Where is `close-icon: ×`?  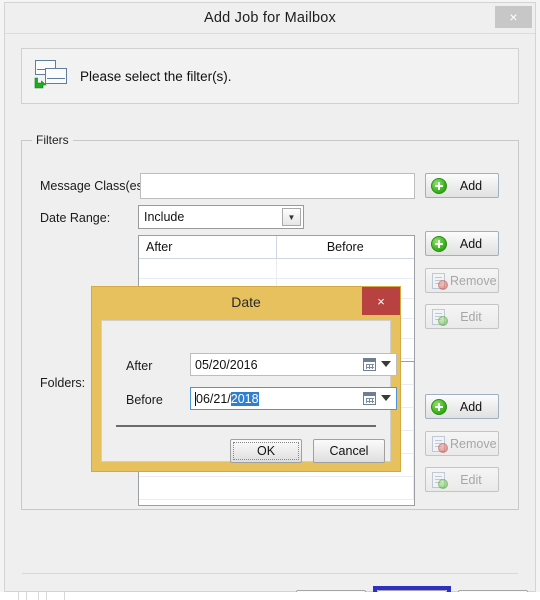 close-icon: × is located at coordinates (513, 17).